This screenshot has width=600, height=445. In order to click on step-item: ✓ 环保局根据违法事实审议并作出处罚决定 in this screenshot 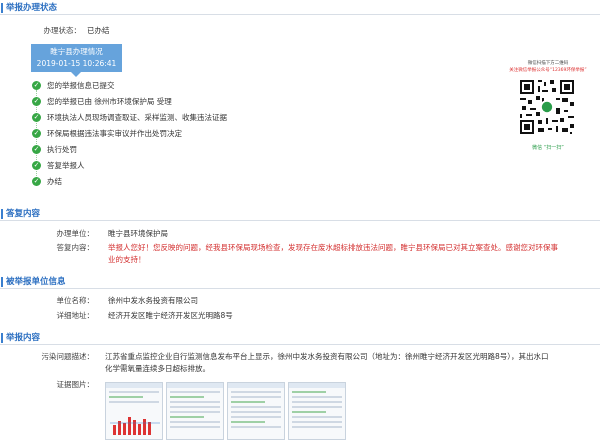, I will do `click(182, 136)`.